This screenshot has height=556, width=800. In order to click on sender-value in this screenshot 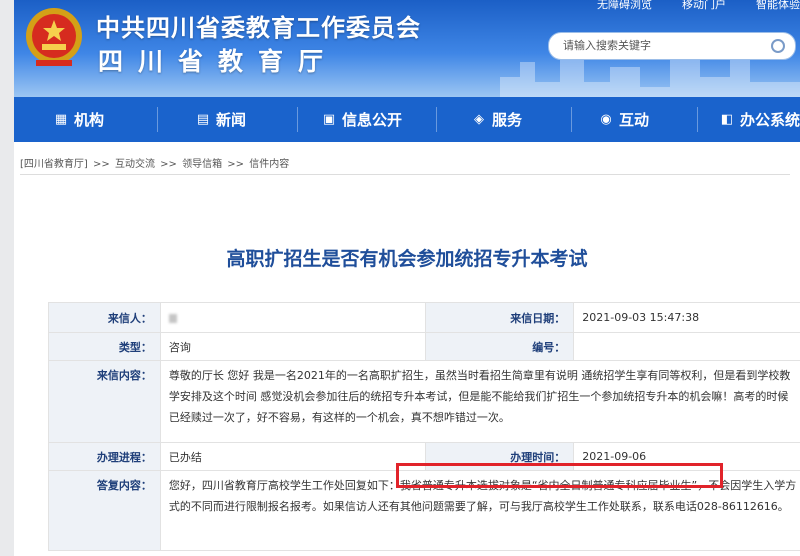, I will do `click(293, 317)`.